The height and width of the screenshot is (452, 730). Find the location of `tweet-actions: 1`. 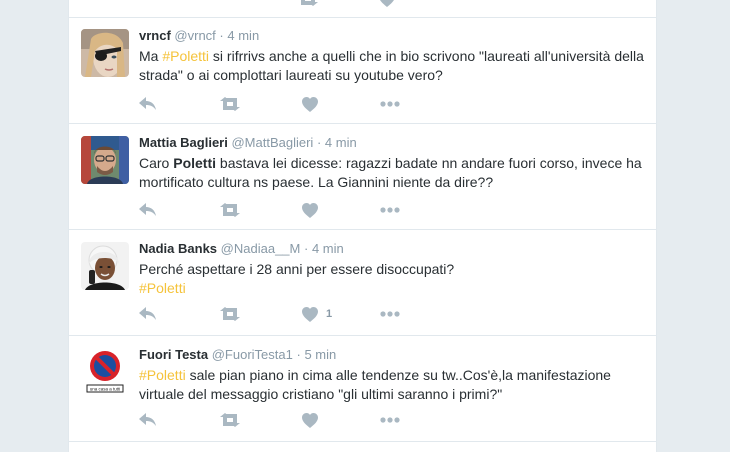

tweet-actions: 1 is located at coordinates (304, 314).